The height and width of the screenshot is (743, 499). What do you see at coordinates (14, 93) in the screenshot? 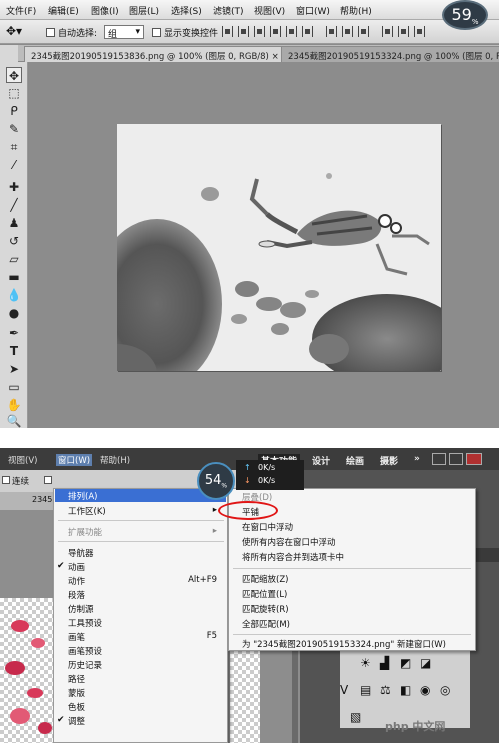
I see `marquee-tool-icon: ⬚` at bounding box center [14, 93].